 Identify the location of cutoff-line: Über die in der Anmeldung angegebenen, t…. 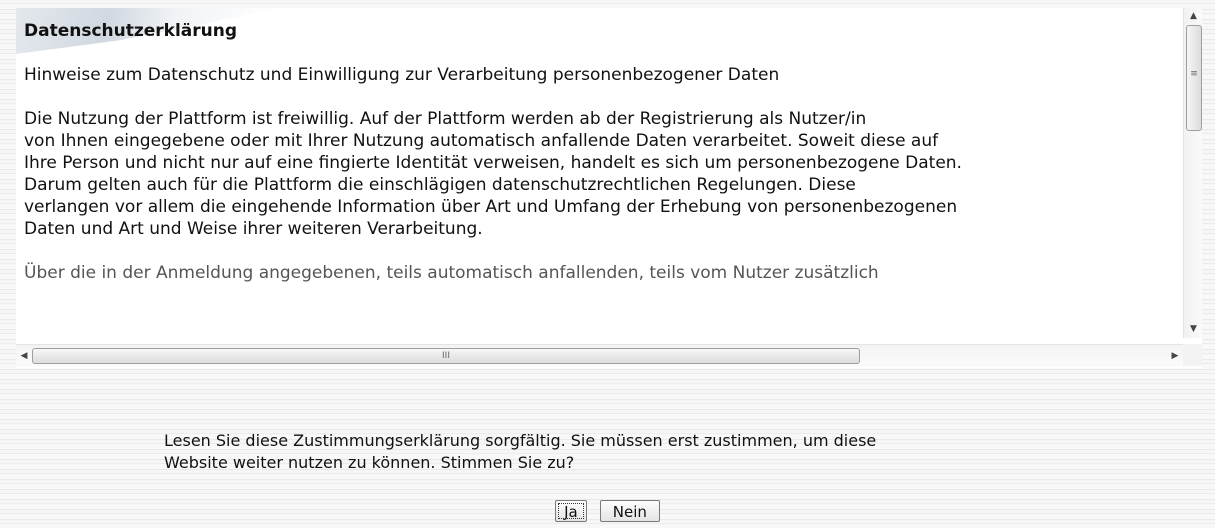
(451, 273).